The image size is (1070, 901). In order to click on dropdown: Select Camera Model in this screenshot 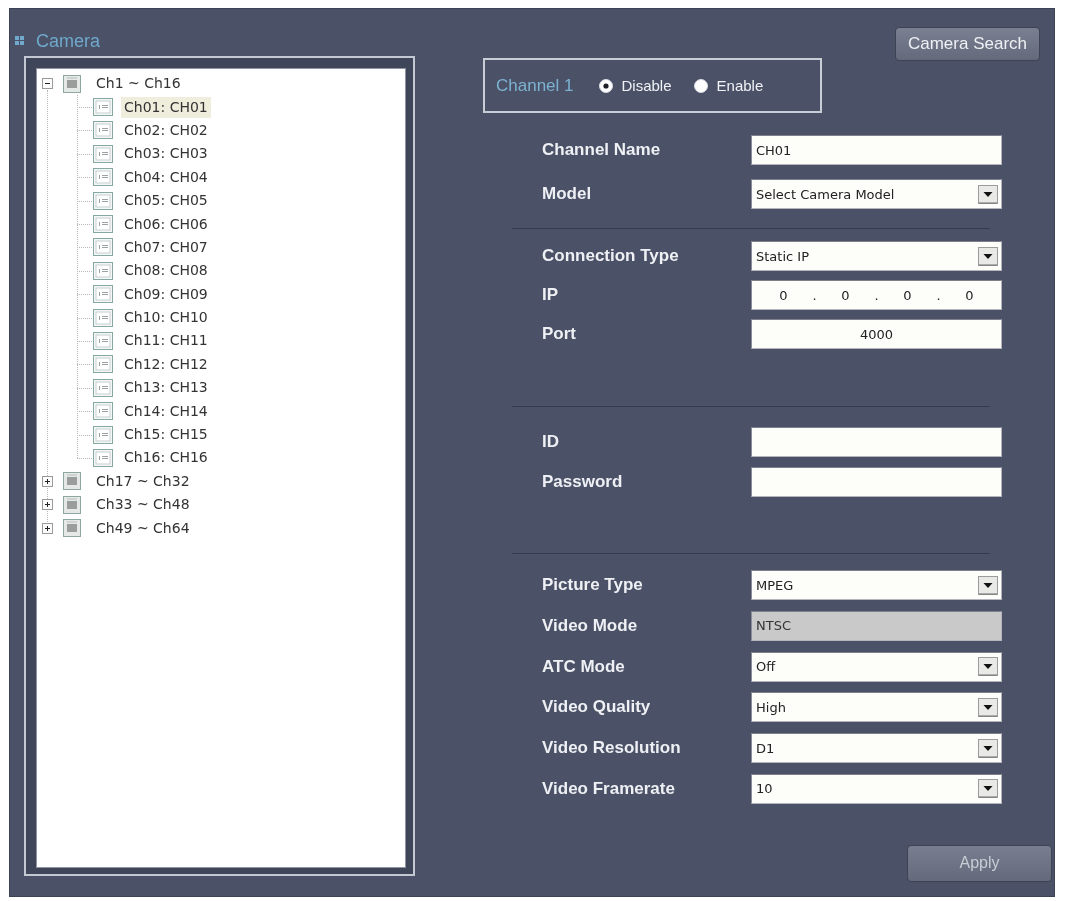, I will do `click(876, 194)`.